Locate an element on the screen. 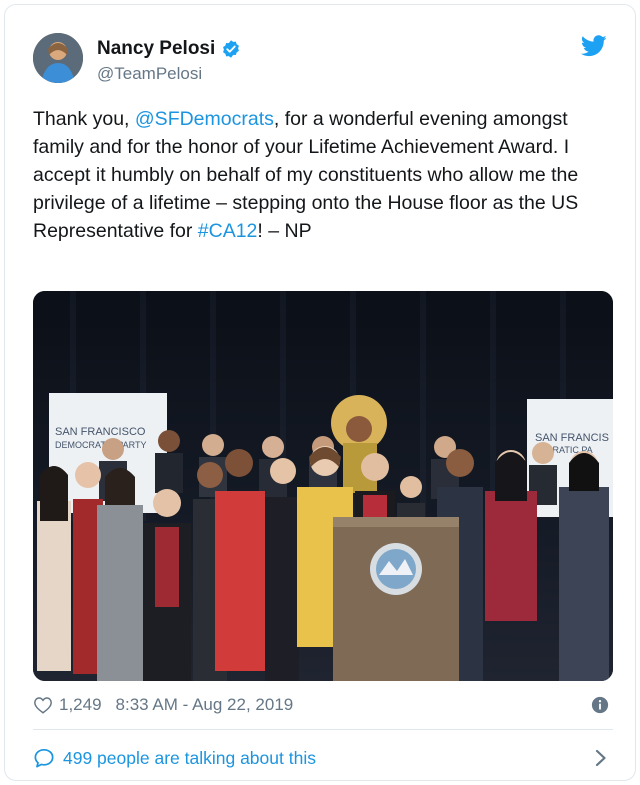 The width and height of the screenshot is (640, 785). speech-bubble-icon is located at coordinates (44, 758).